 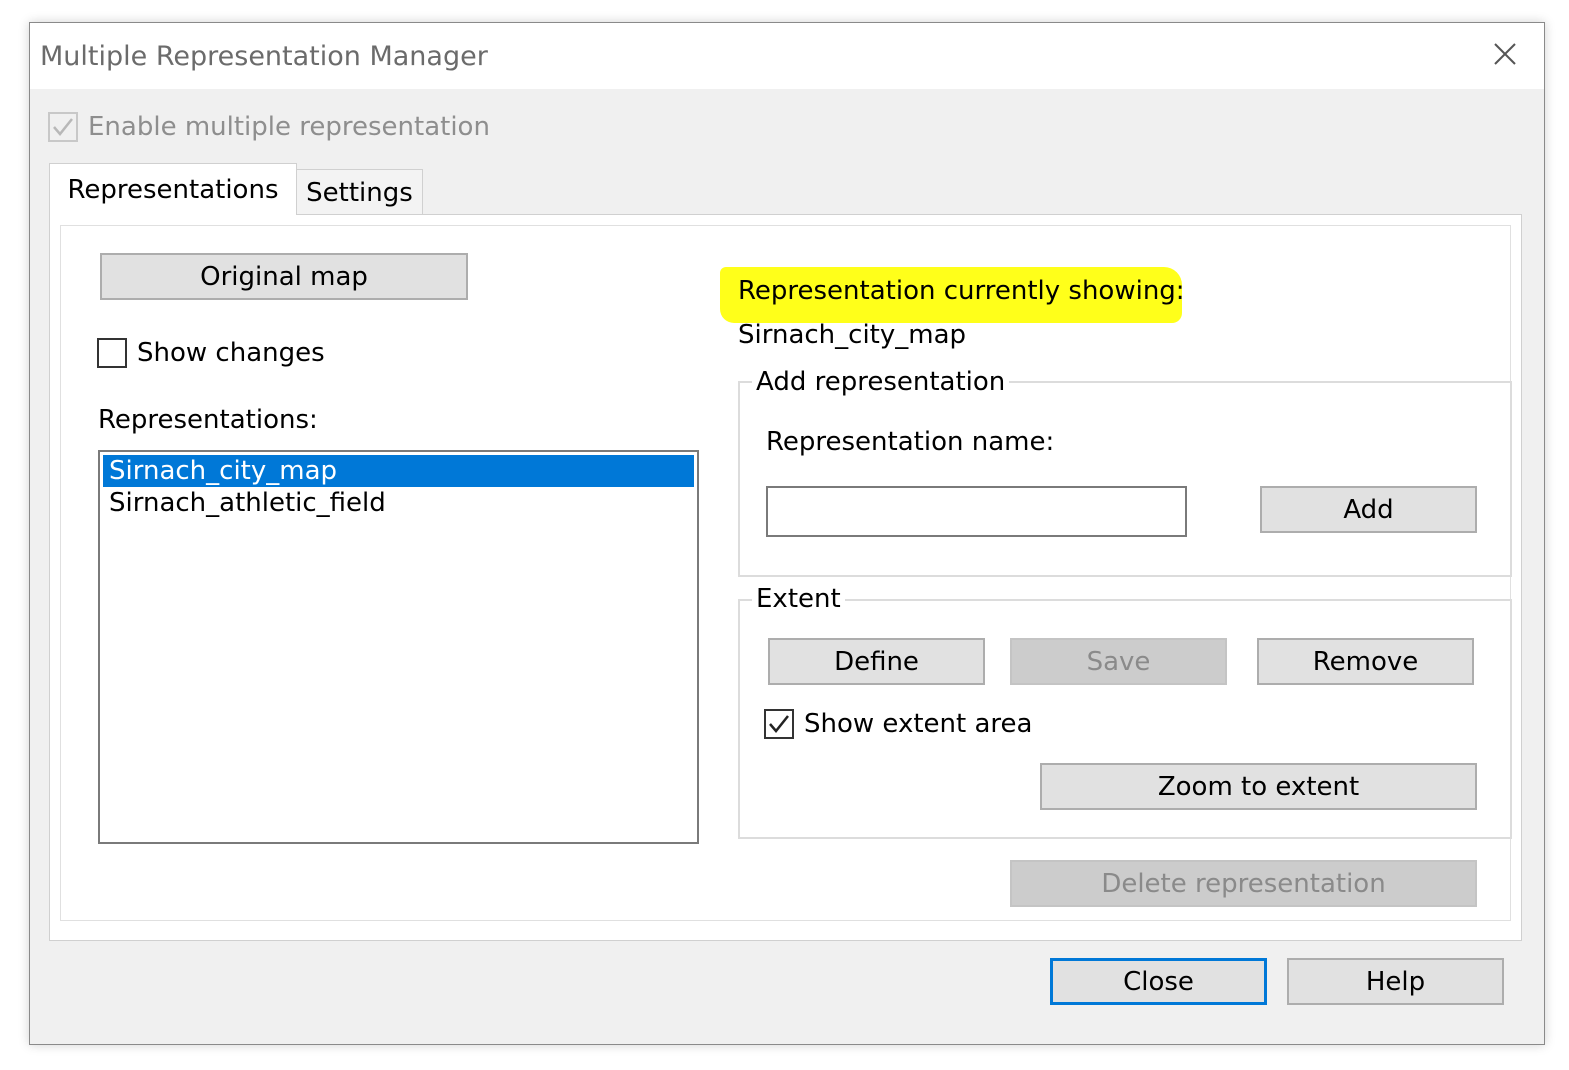 What do you see at coordinates (852, 335) in the screenshot?
I see `current-representation-value: Sirnach_city_map` at bounding box center [852, 335].